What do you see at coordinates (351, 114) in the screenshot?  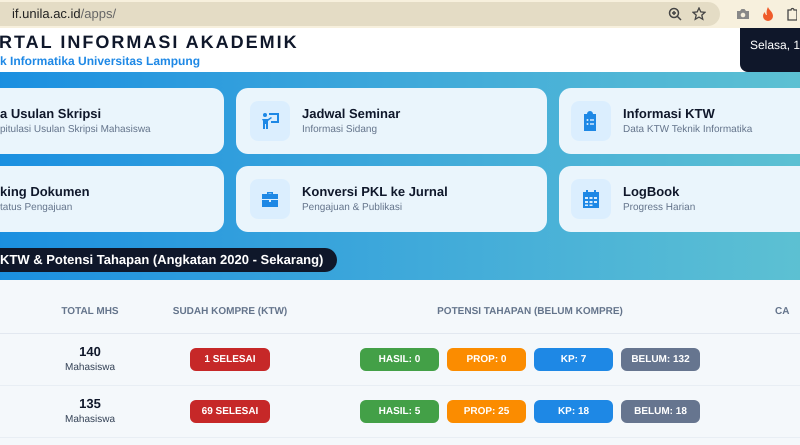 I see `card-title: Jadwal Seminar` at bounding box center [351, 114].